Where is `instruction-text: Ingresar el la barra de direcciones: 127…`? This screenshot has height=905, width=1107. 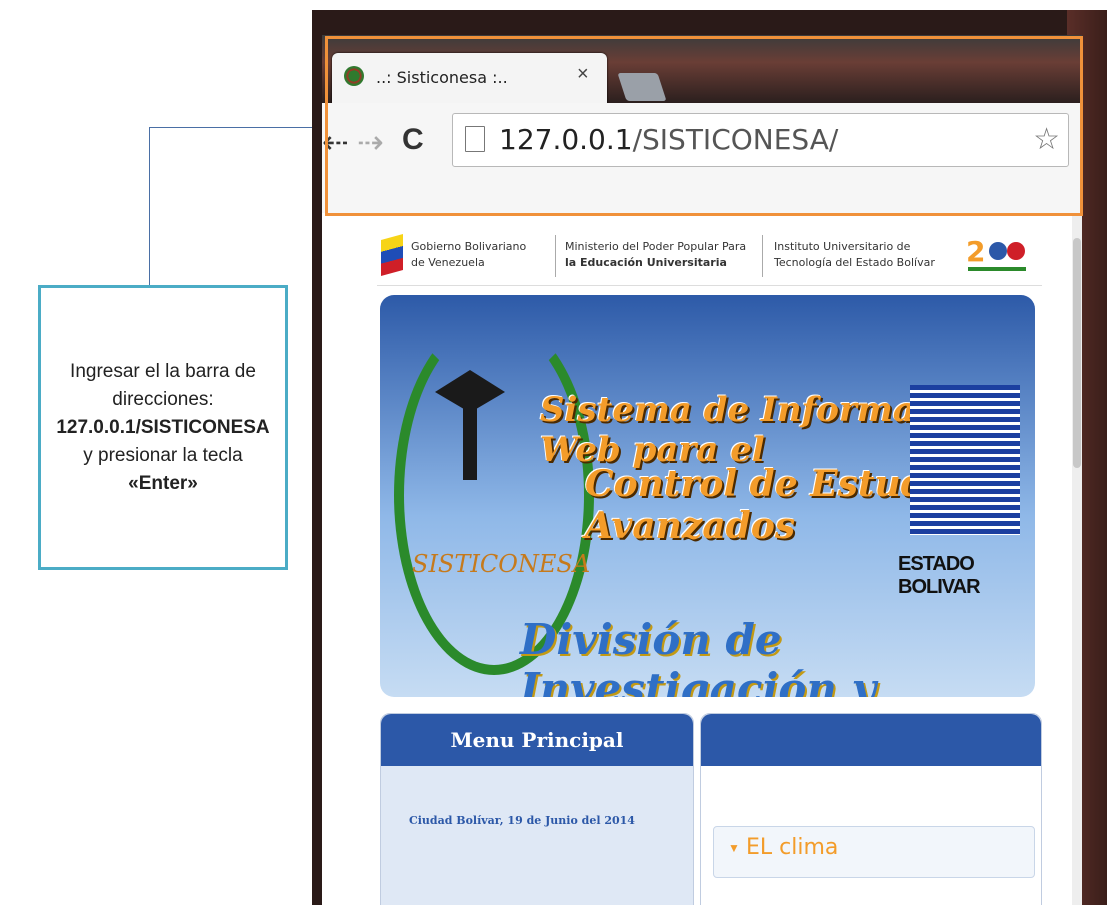 instruction-text: Ingresar el la barra de direcciones: 127… is located at coordinates (162, 428).